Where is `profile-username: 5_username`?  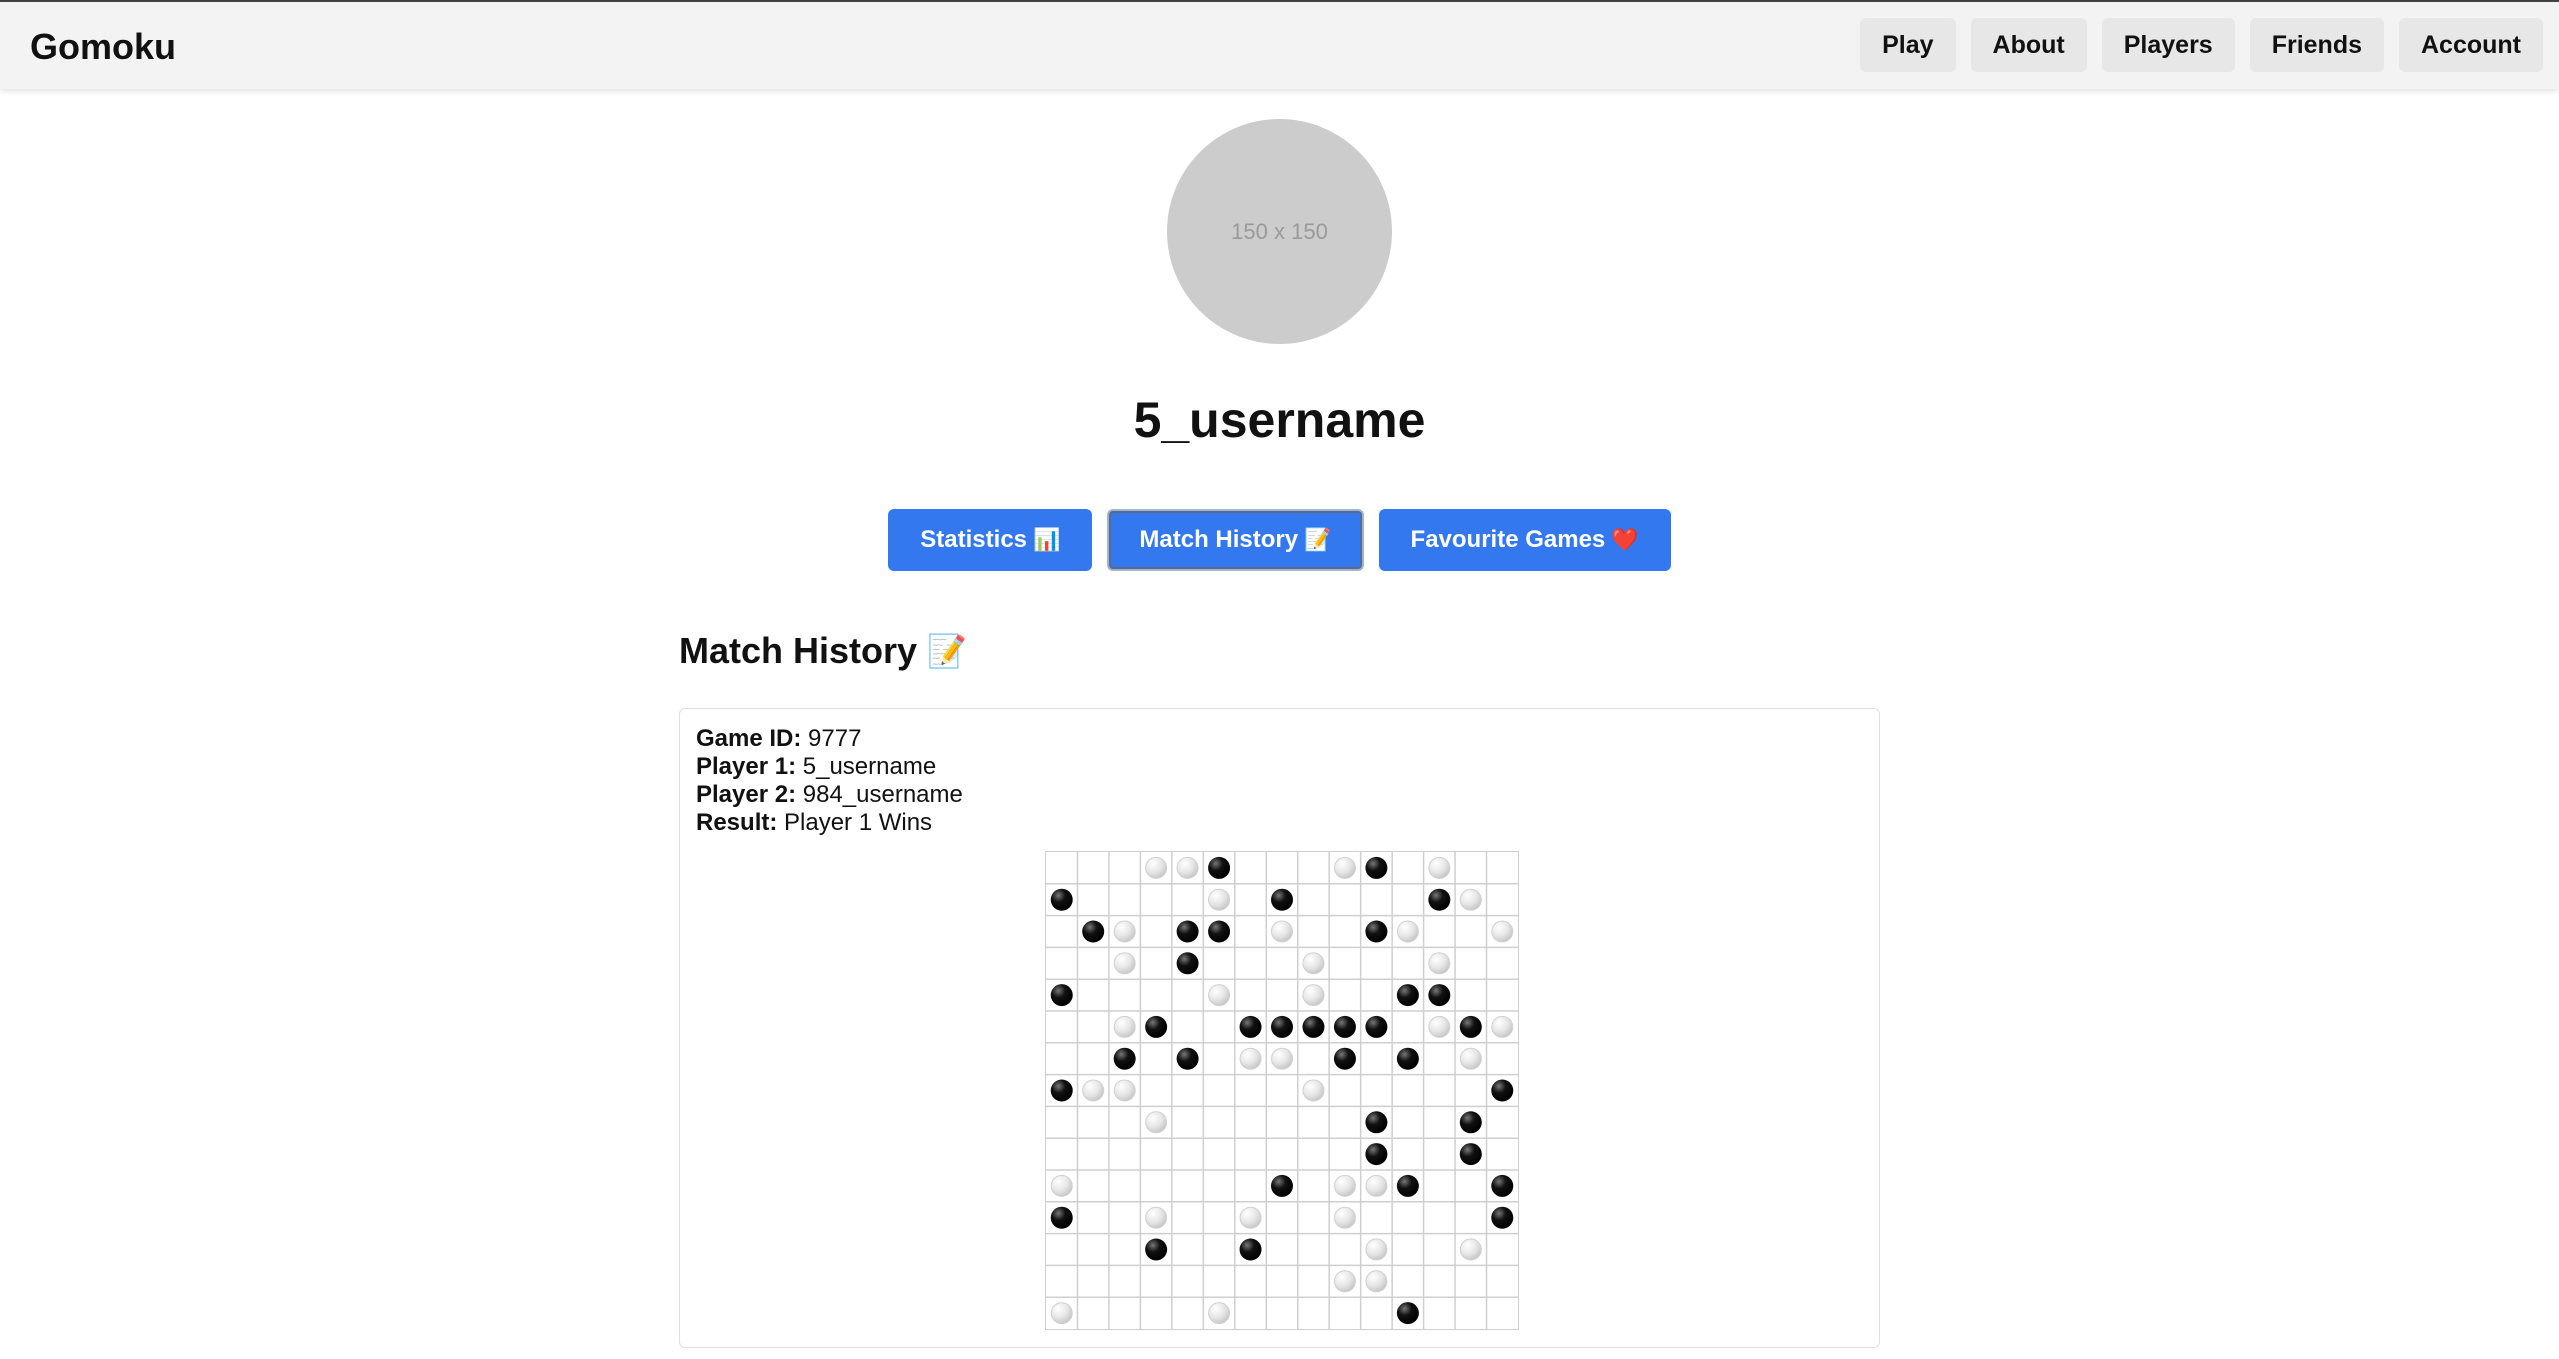 profile-username: 5_username is located at coordinates (1279, 420).